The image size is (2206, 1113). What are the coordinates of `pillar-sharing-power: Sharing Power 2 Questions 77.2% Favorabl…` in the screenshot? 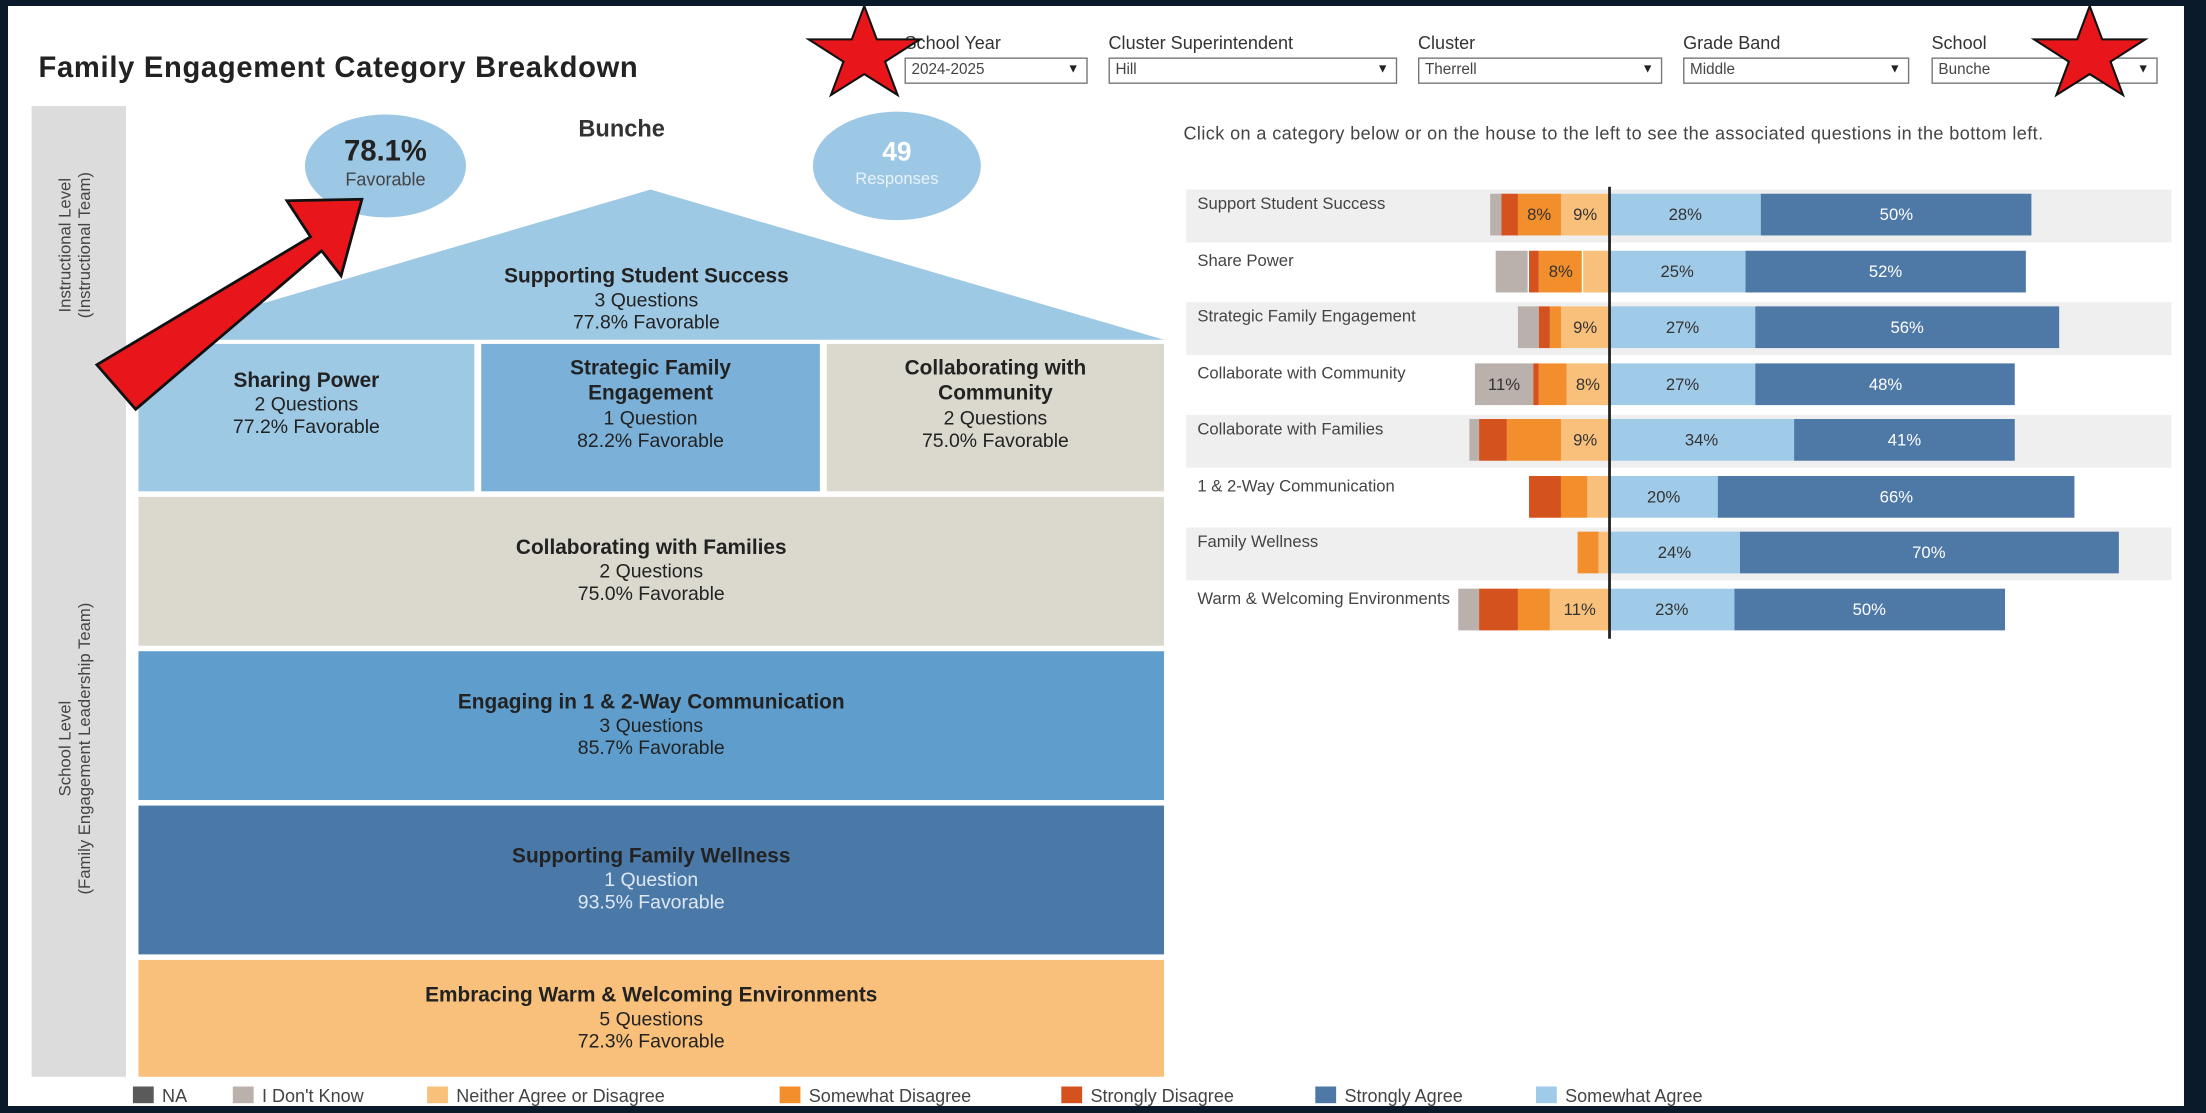 It's located at (306, 417).